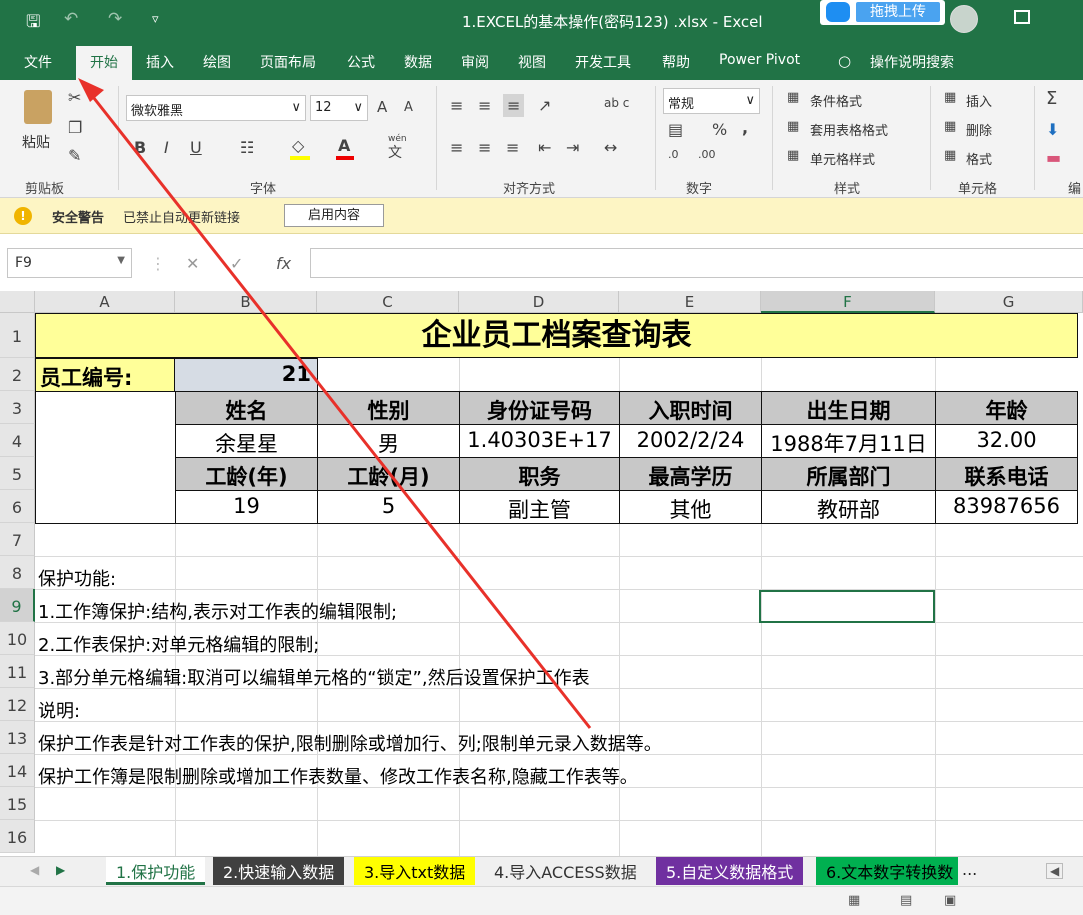 Image resolution: width=1083 pixels, height=915 pixels. I want to click on sheet-tab-6: 6.文本数字转换数, so click(887, 871).